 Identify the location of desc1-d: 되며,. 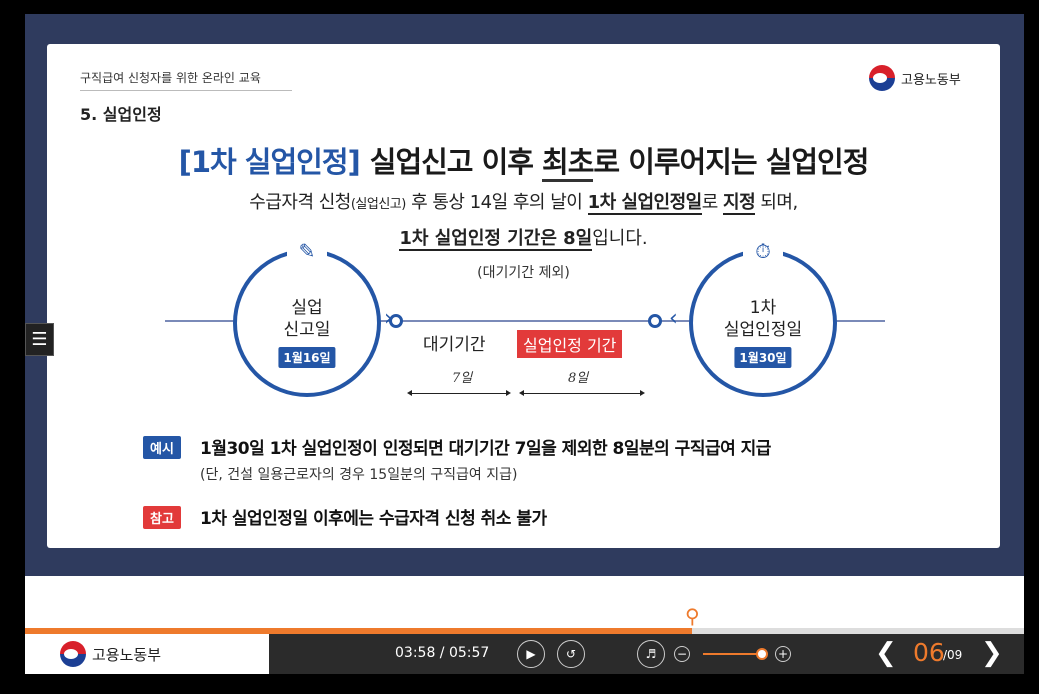
(776, 202).